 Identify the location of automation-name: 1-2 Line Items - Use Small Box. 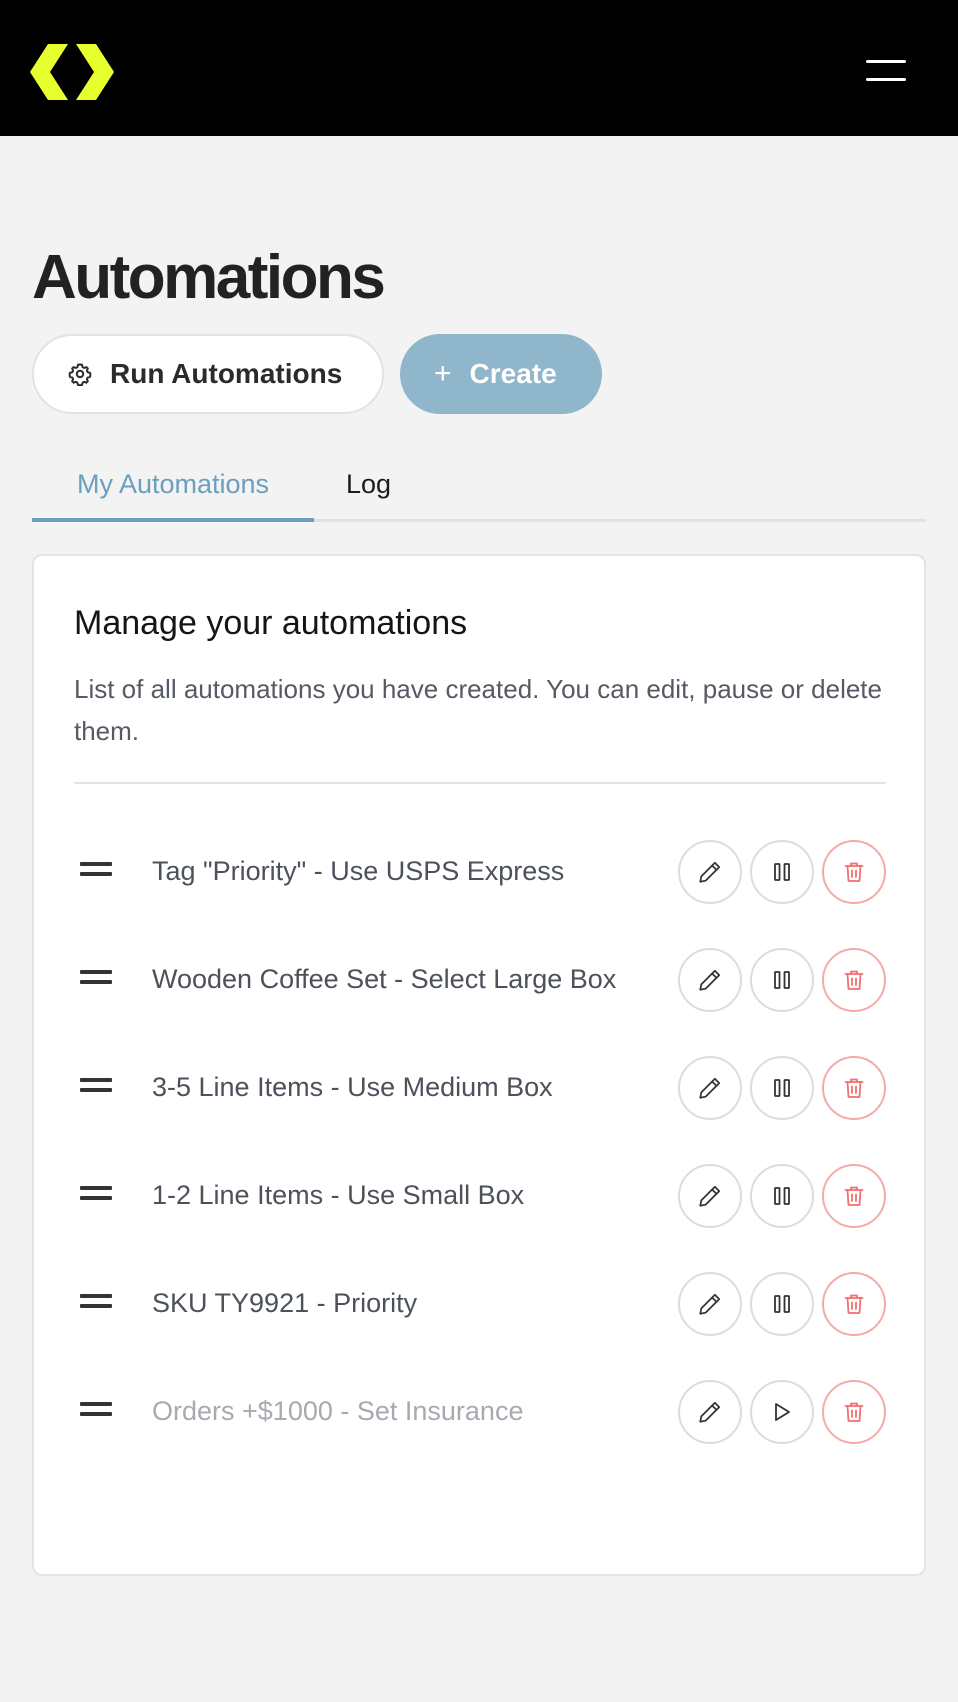
(338, 1195).